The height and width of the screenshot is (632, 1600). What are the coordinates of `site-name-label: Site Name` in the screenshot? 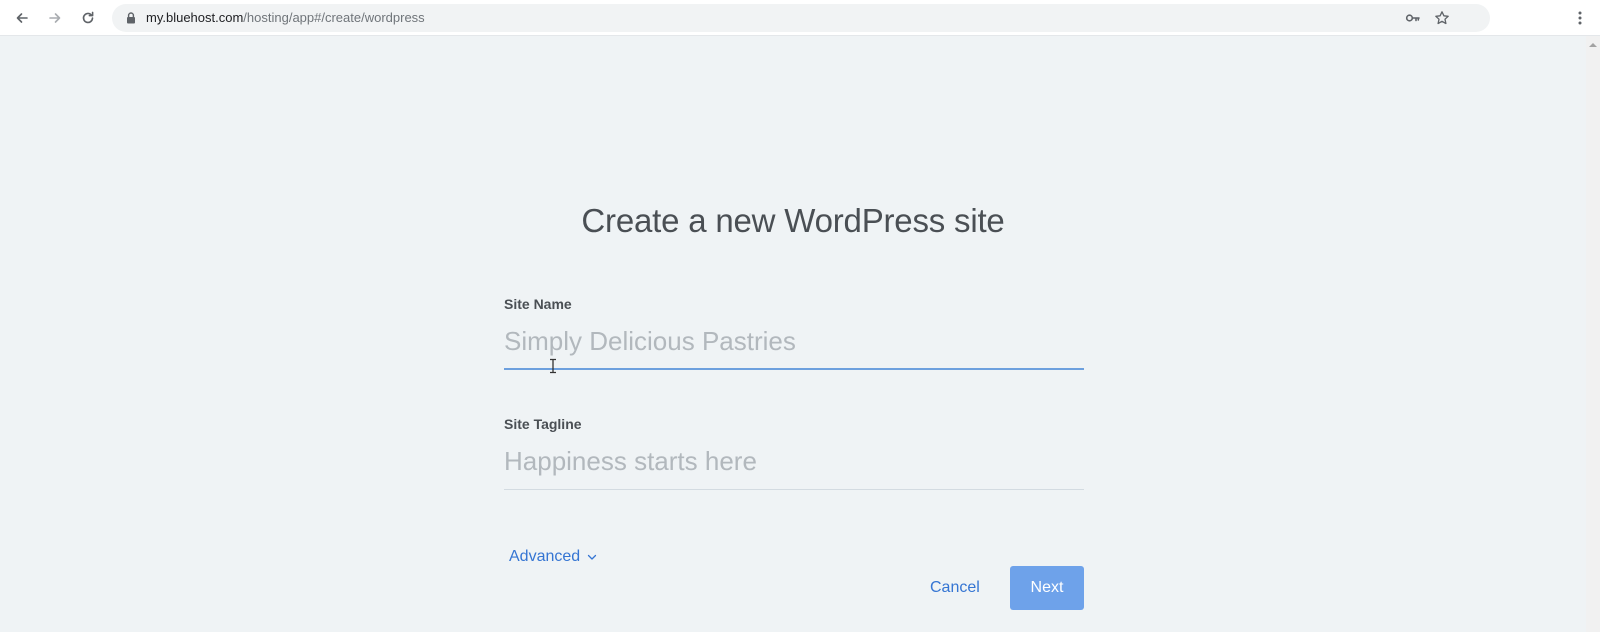 It's located at (538, 304).